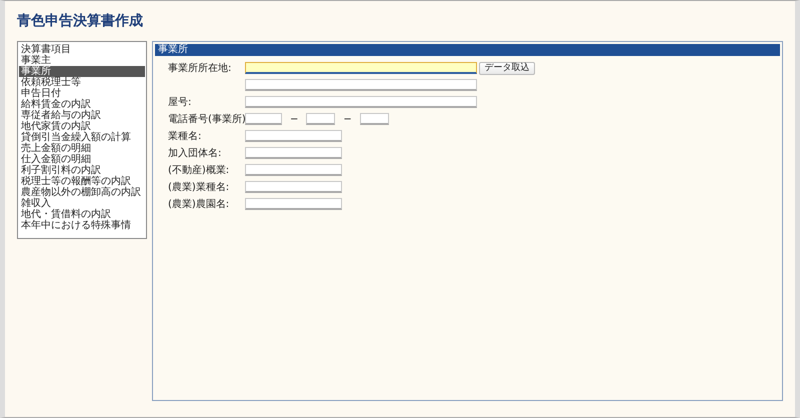 The image size is (800, 418). Describe the element at coordinates (82, 93) in the screenshot. I see `sidebar-item: 申告日付` at that location.